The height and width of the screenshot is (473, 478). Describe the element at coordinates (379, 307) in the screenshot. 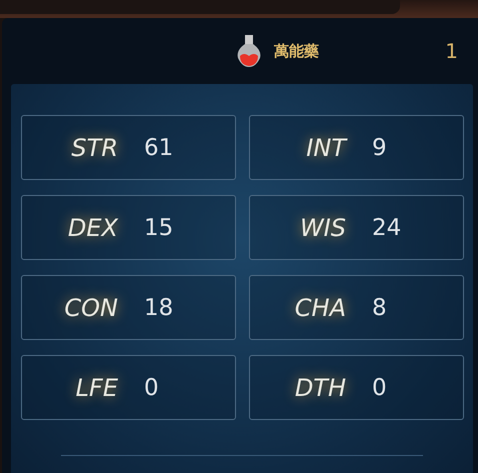

I see `stat-value: 8` at that location.